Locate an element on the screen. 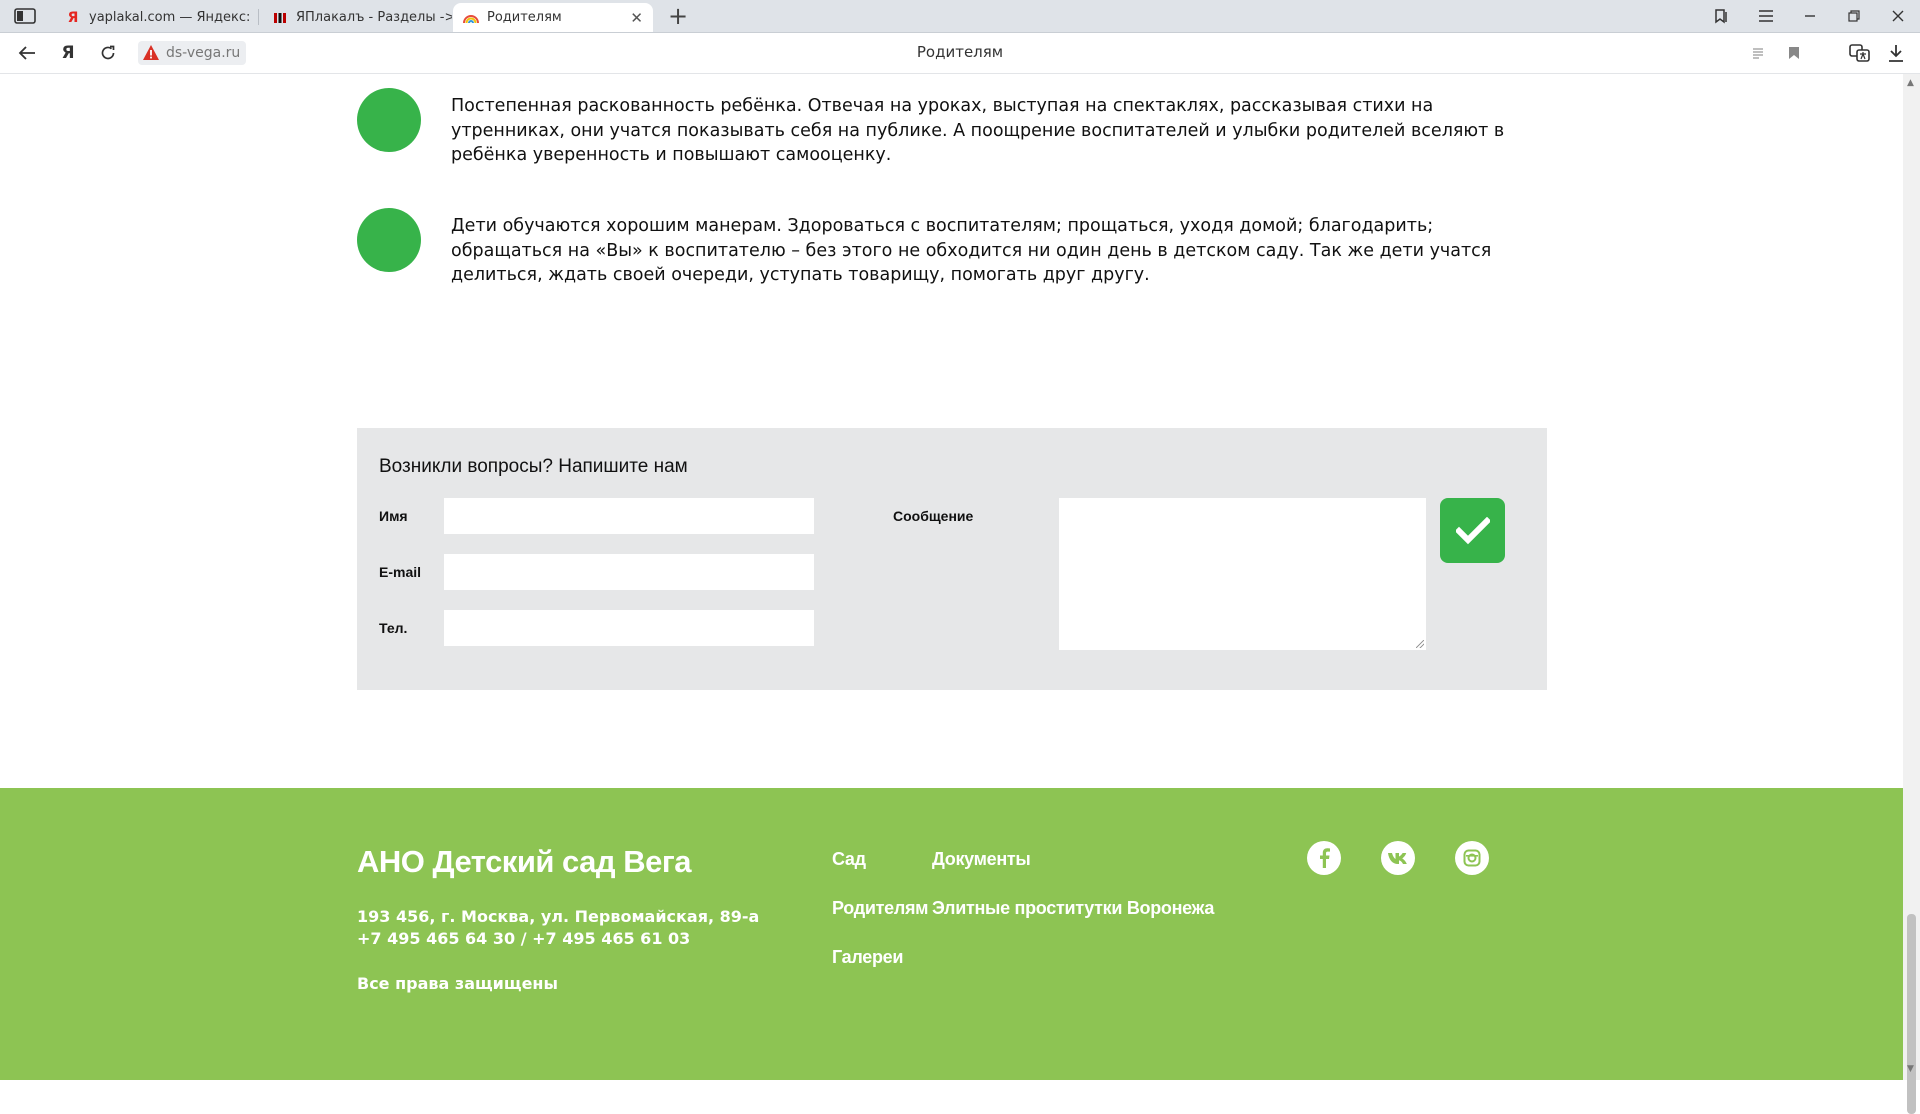  footer-org-name: АНО Детский сад Вега is located at coordinates (524, 861).